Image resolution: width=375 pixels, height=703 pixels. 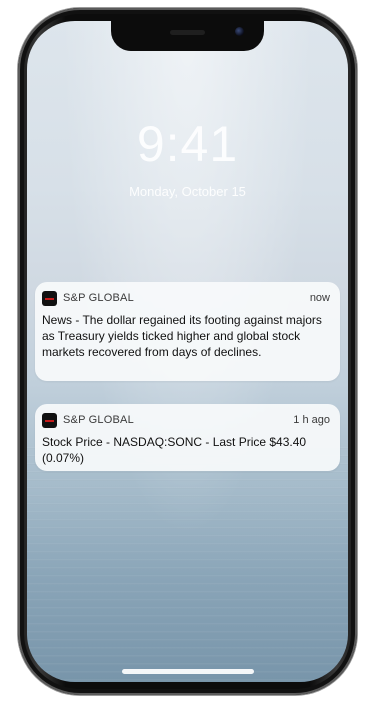 What do you see at coordinates (239, 31) in the screenshot?
I see `front-camera` at bounding box center [239, 31].